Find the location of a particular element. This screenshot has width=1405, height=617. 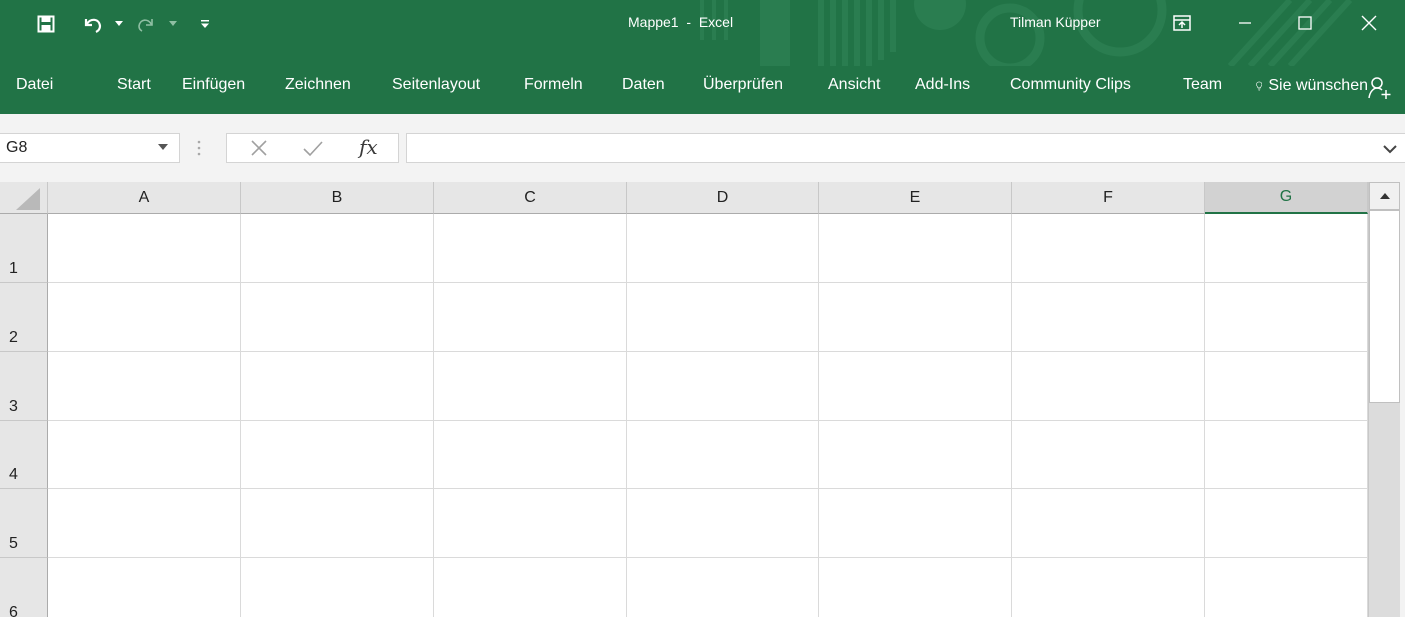

undo-dropdown-button is located at coordinates (119, 24).